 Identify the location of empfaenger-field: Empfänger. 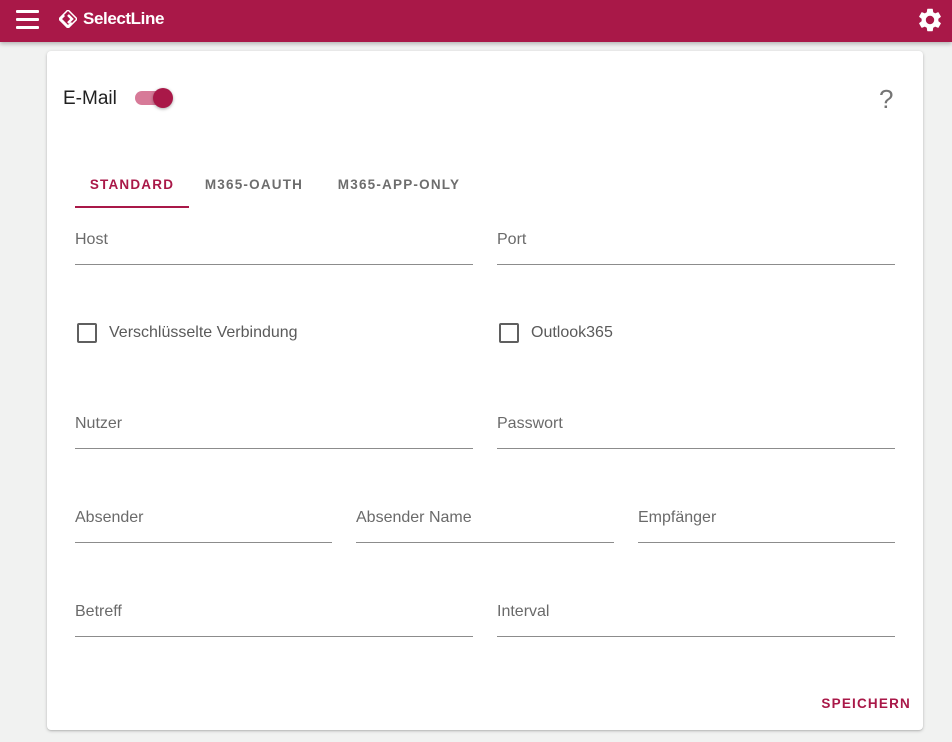
(766, 527).